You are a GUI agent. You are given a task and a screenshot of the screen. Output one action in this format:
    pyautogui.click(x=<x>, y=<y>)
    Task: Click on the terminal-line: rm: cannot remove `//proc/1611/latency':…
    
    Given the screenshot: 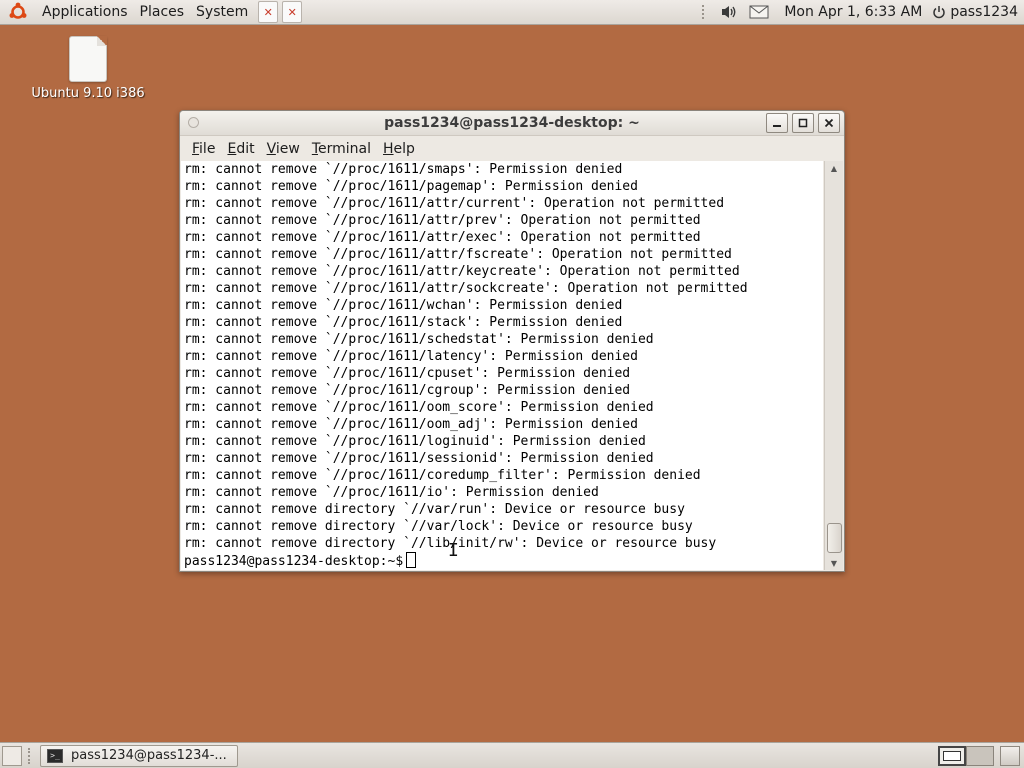 What is the action you would take?
    pyautogui.click(x=411, y=356)
    